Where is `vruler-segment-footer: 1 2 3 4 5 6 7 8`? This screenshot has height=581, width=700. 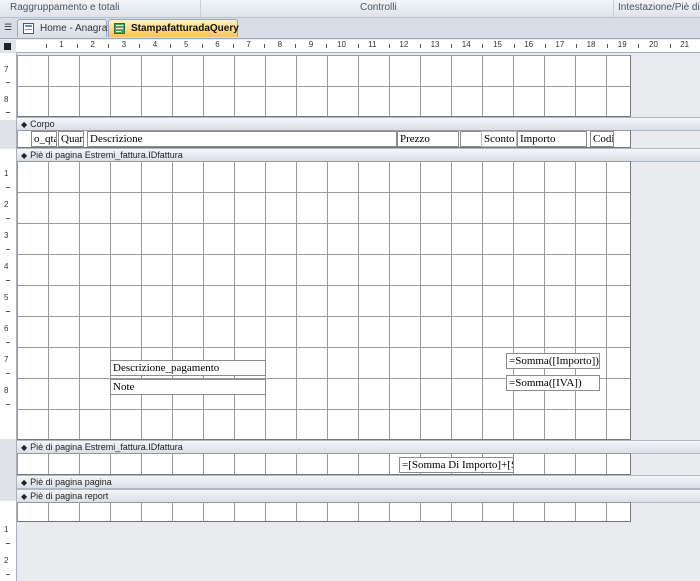 vruler-segment-footer: 1 2 3 4 5 6 7 8 is located at coordinates (8, 300).